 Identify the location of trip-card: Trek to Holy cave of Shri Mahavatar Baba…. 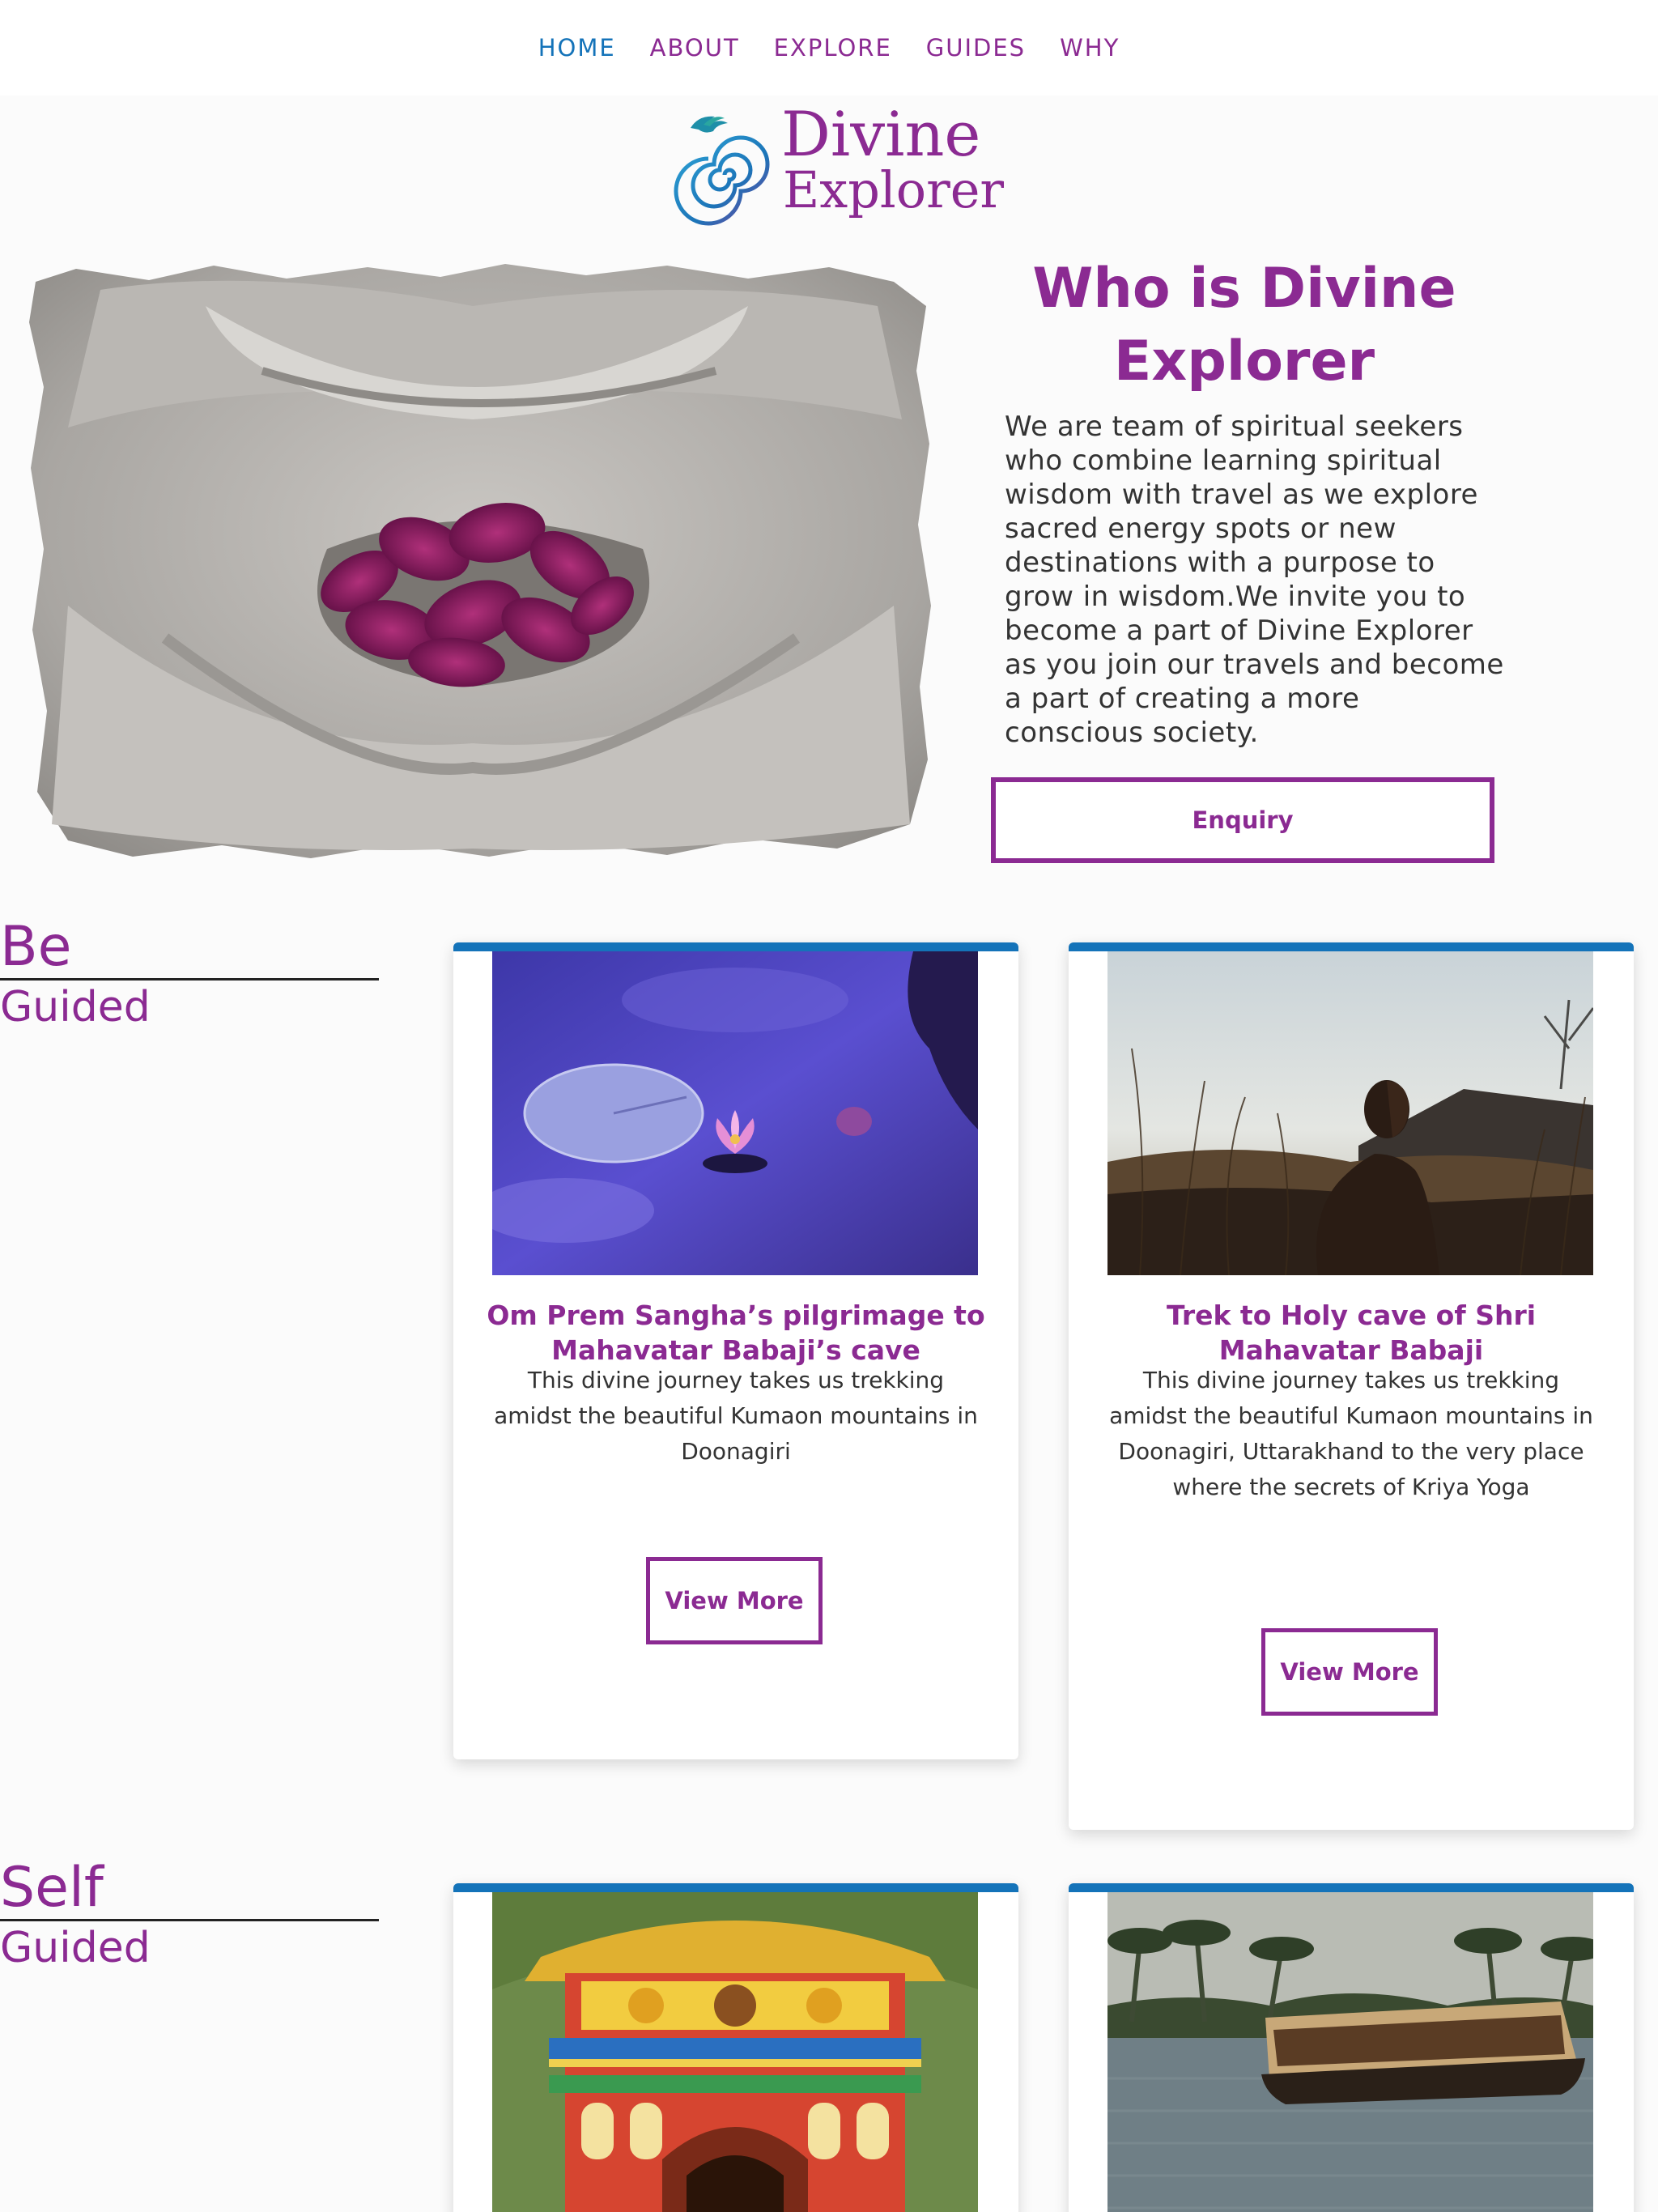
(1351, 1386).